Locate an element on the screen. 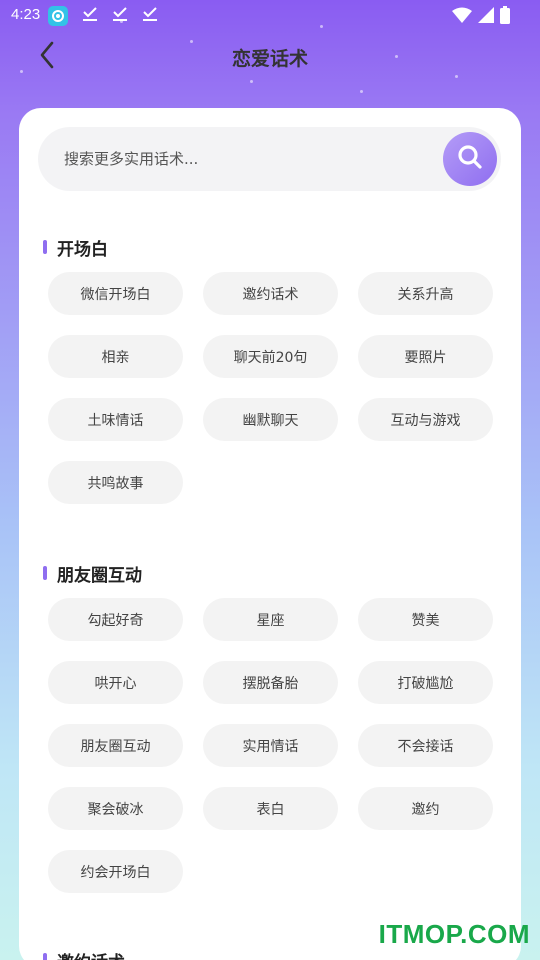  tag-button: 土味情话 is located at coordinates (115, 419).